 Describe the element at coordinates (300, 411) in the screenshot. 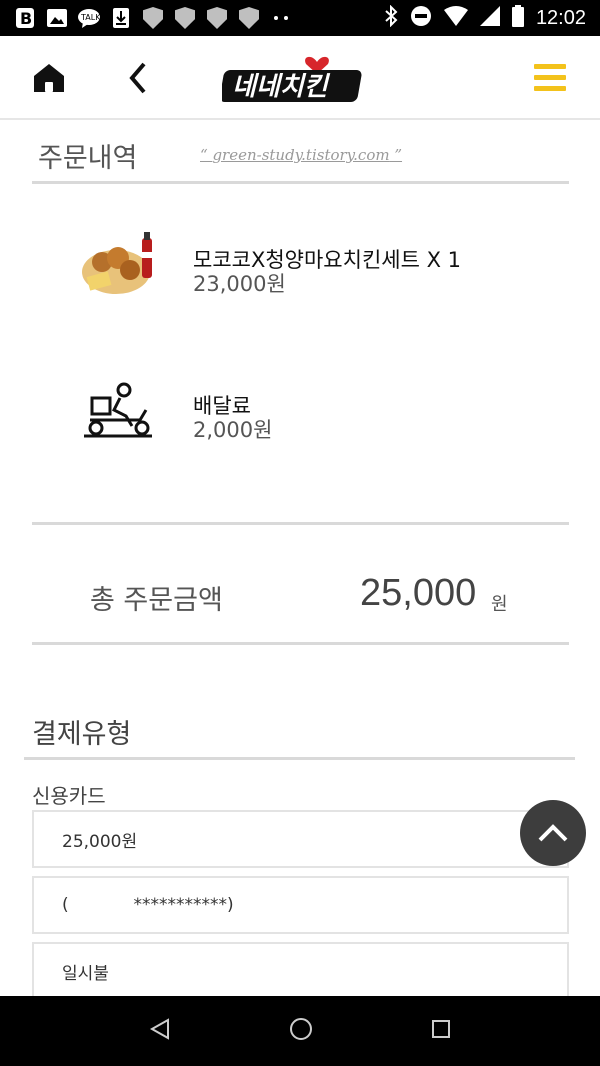

I see `order-item: 배달료 2,000원` at that location.